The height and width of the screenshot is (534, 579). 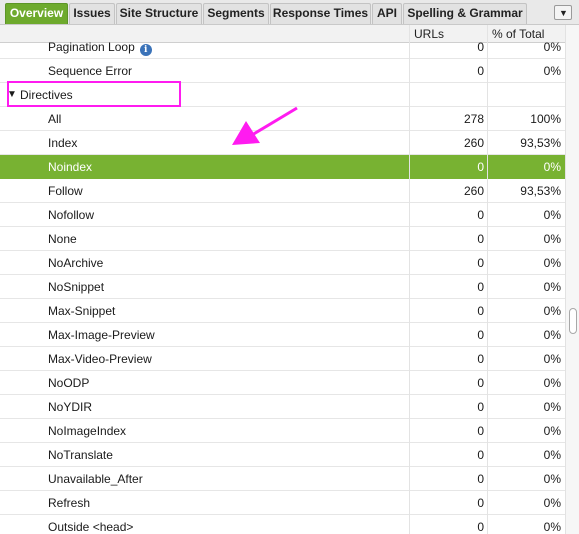 What do you see at coordinates (572, 279) in the screenshot?
I see `vertical-scrollbar` at bounding box center [572, 279].